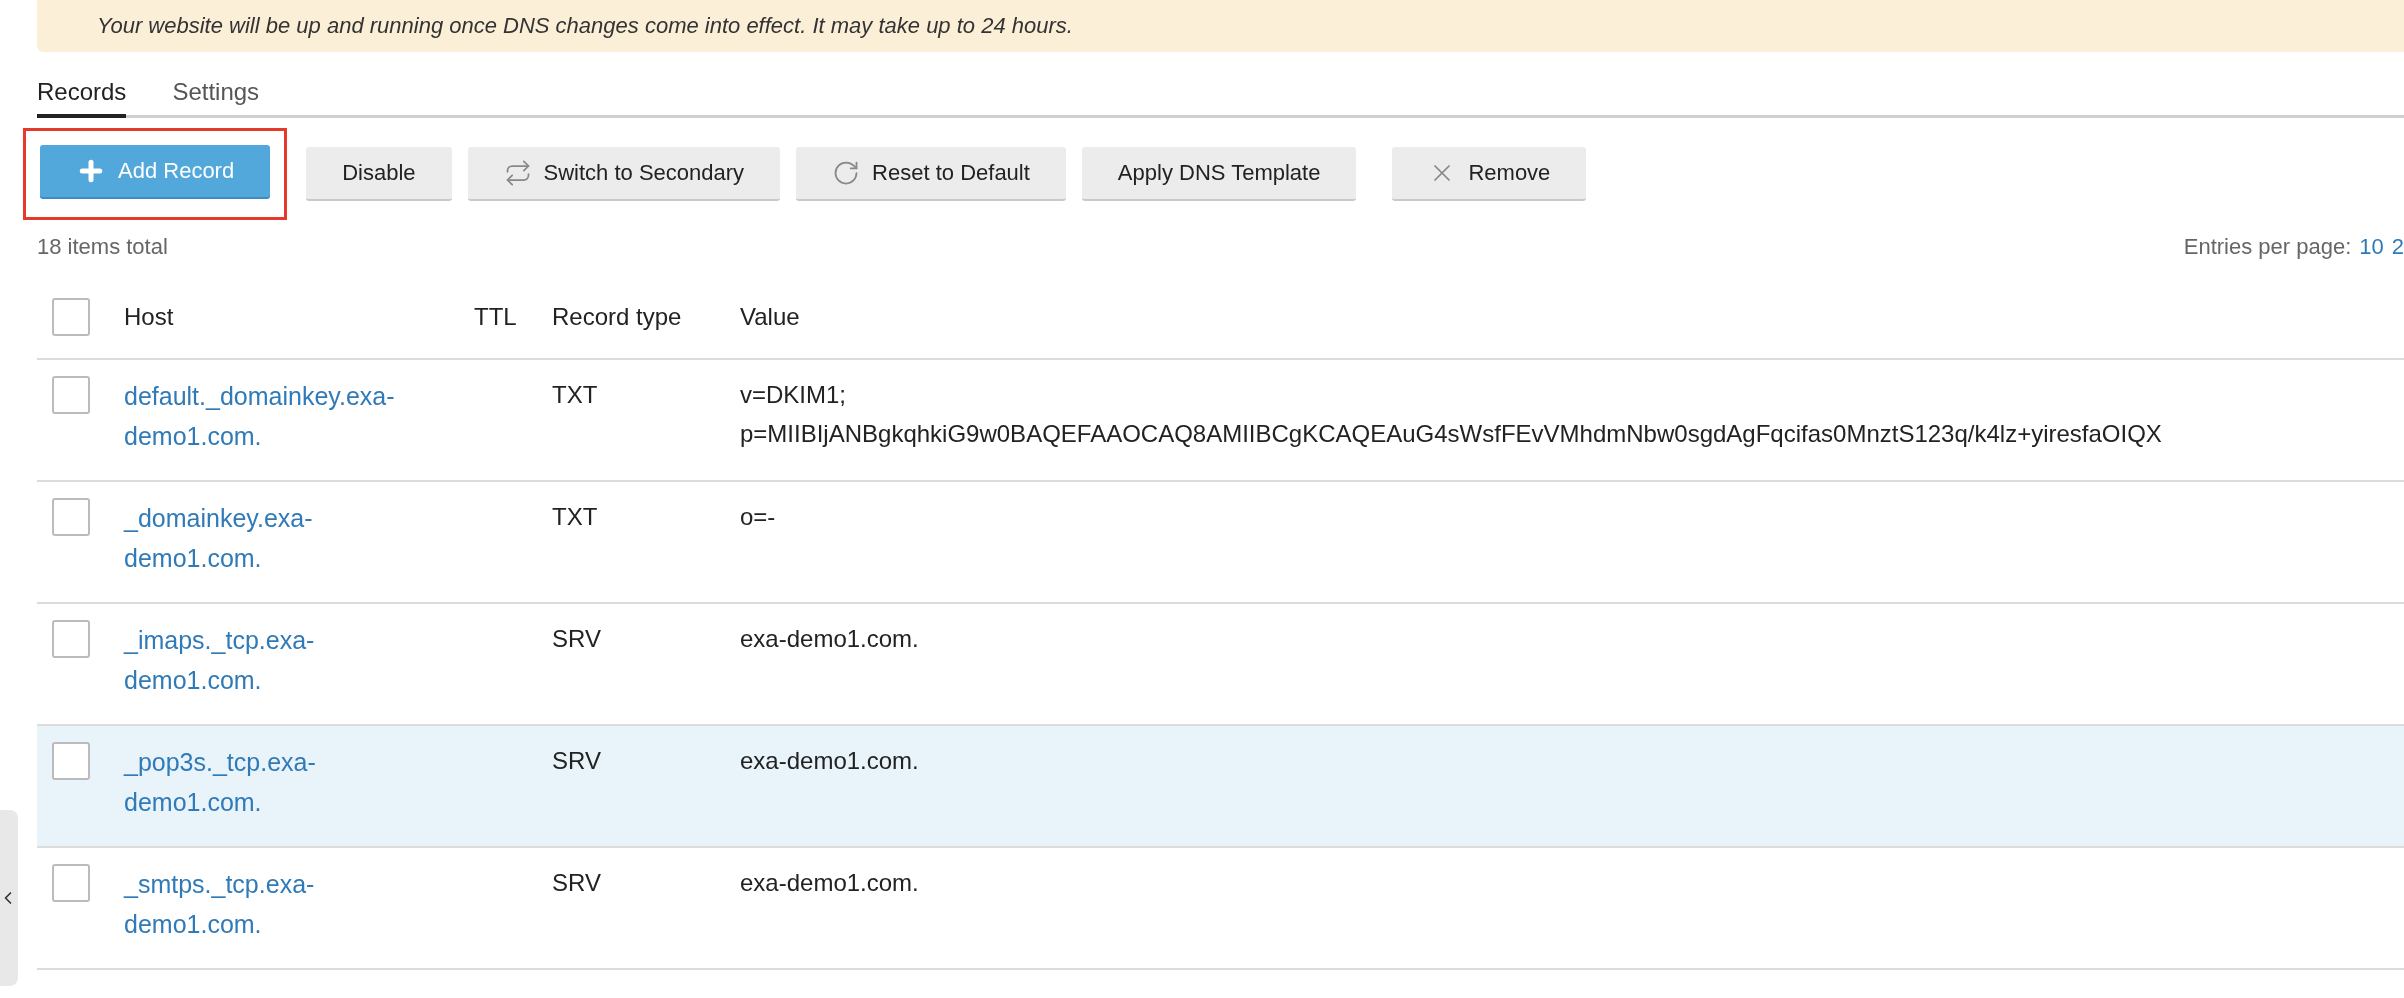  What do you see at coordinates (931, 174) in the screenshot?
I see `toolbar-button: Reset to Default` at bounding box center [931, 174].